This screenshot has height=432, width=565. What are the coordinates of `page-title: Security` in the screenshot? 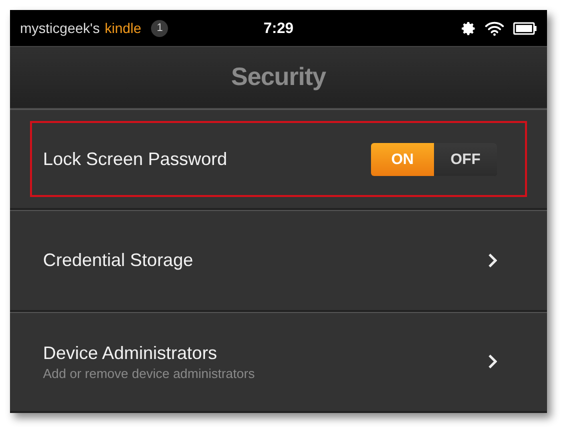 It's located at (278, 77).